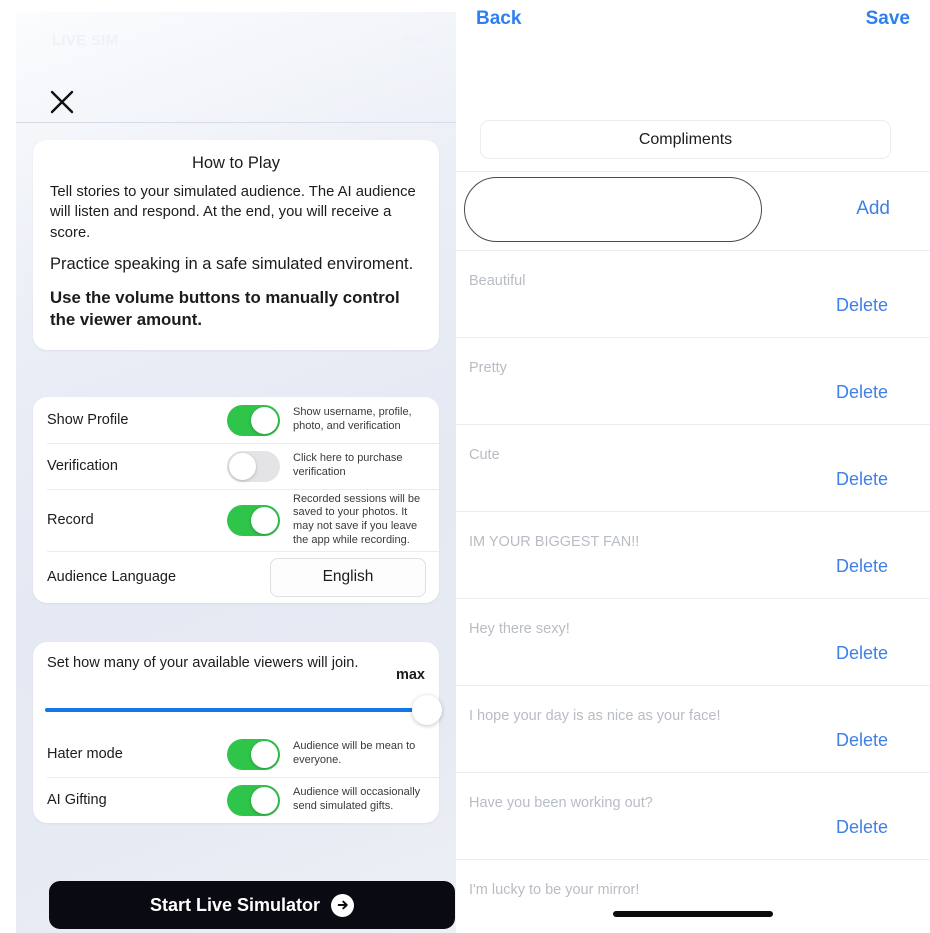  I want to click on new-compliment-input, so click(613, 209).